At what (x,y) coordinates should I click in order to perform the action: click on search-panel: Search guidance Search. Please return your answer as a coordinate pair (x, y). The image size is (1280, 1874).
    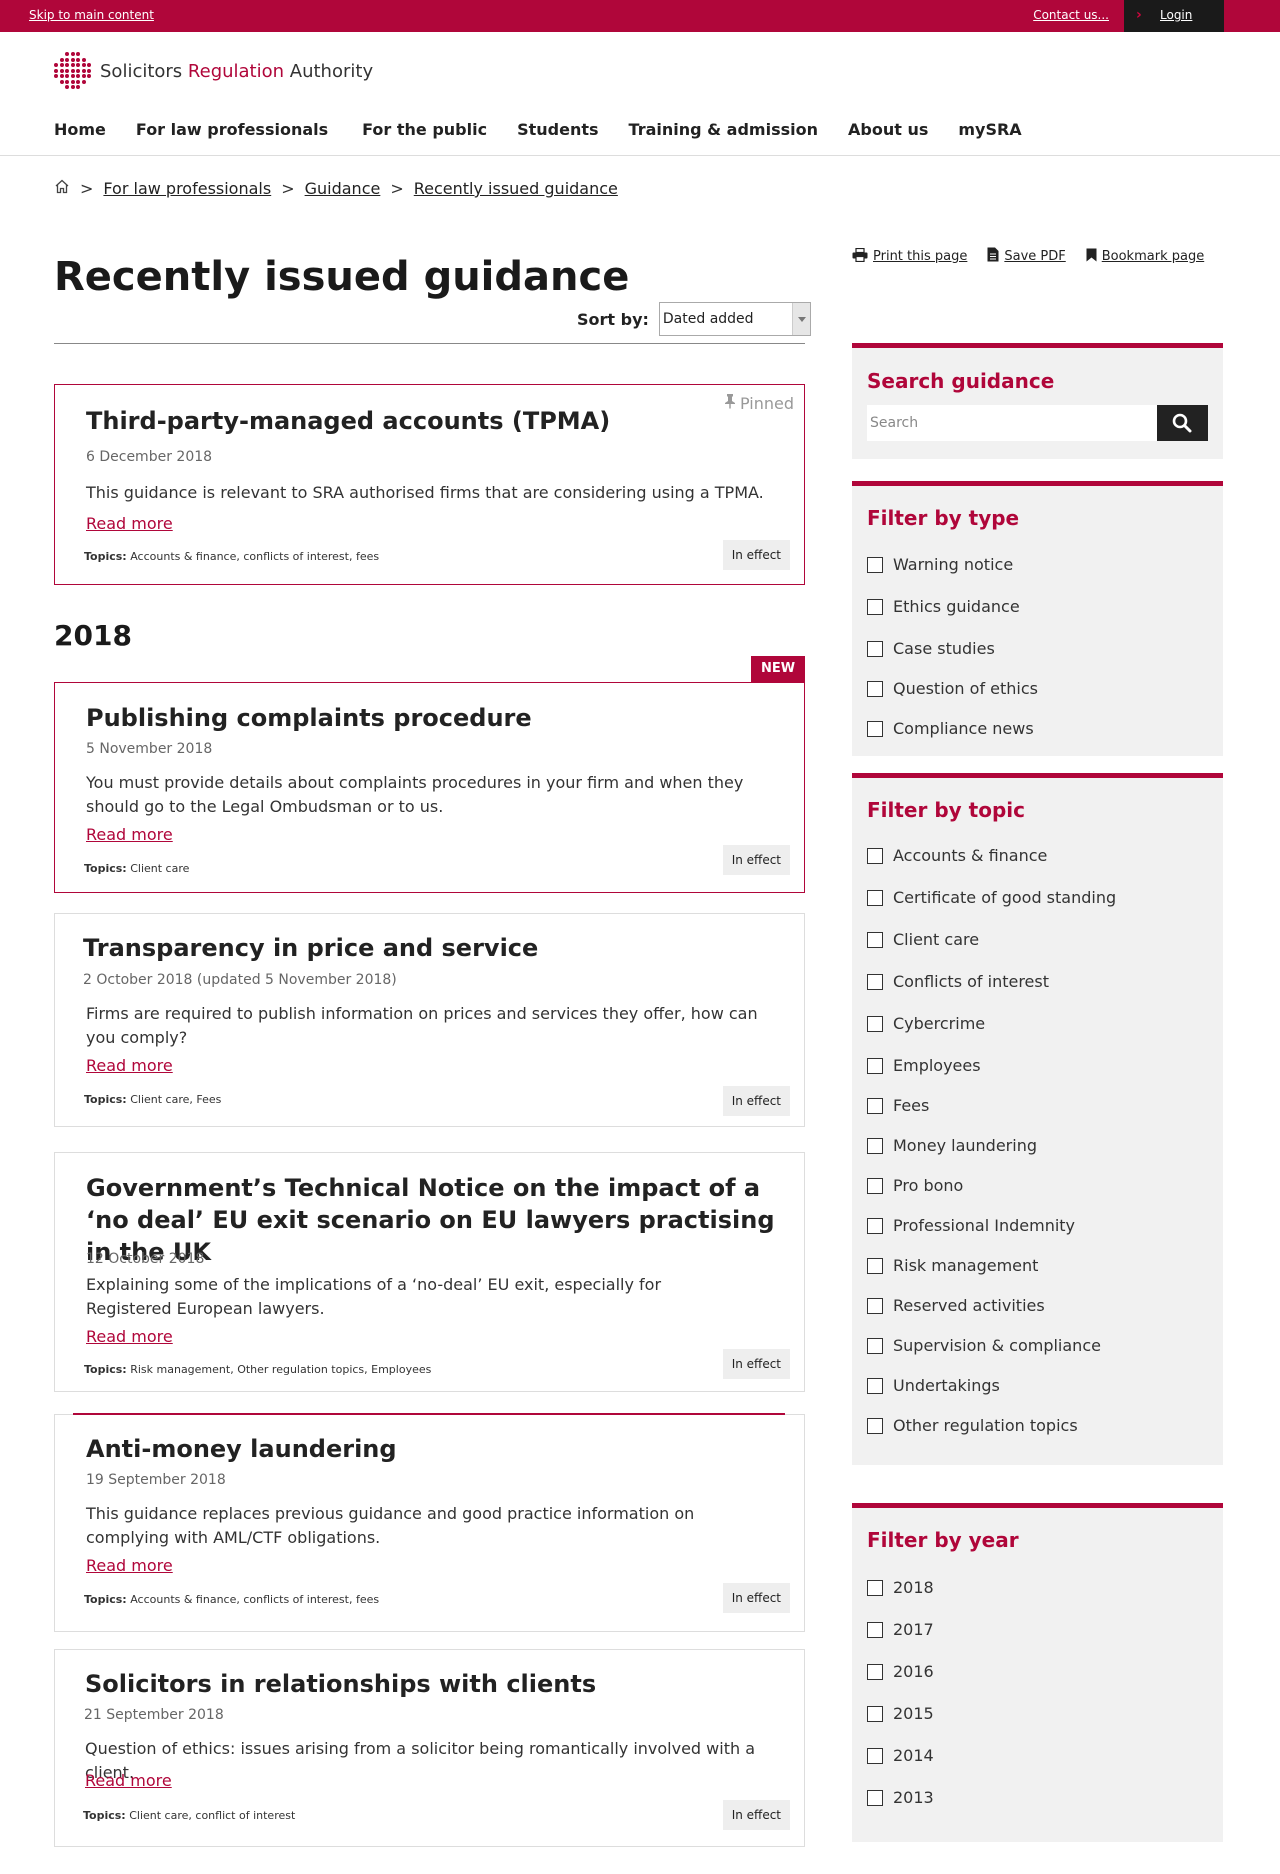
    Looking at the image, I should click on (1037, 401).